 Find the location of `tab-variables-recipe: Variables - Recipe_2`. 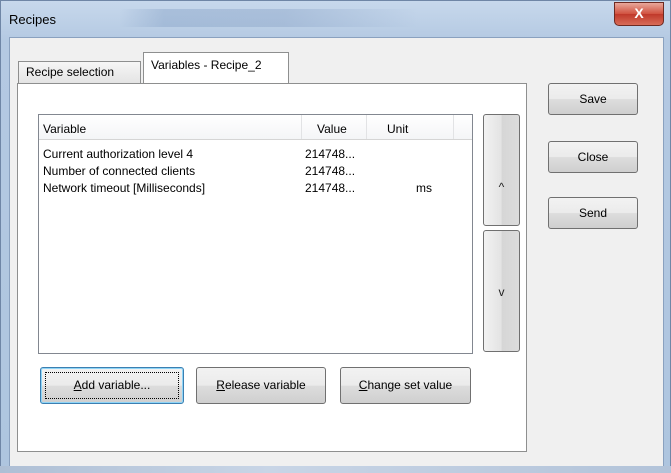

tab-variables-recipe: Variables - Recipe_2 is located at coordinates (216, 67).